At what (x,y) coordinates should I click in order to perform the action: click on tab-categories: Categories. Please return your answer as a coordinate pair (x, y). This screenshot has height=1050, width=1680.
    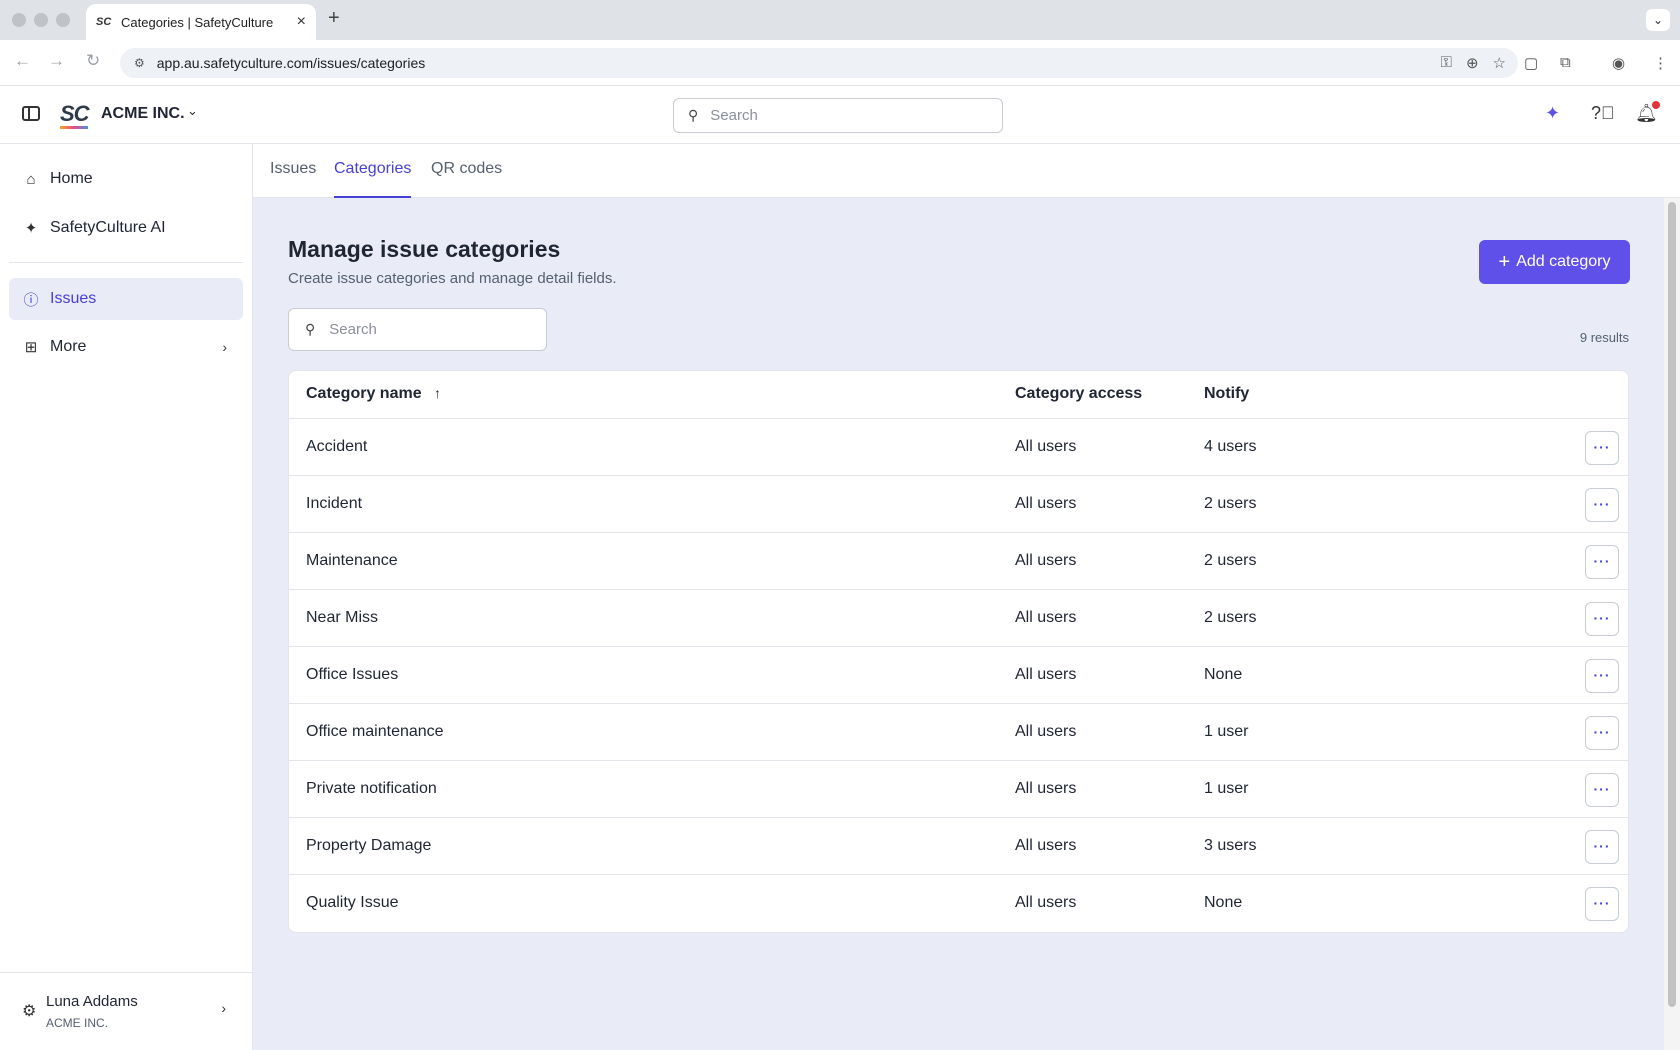
    Looking at the image, I should click on (373, 179).